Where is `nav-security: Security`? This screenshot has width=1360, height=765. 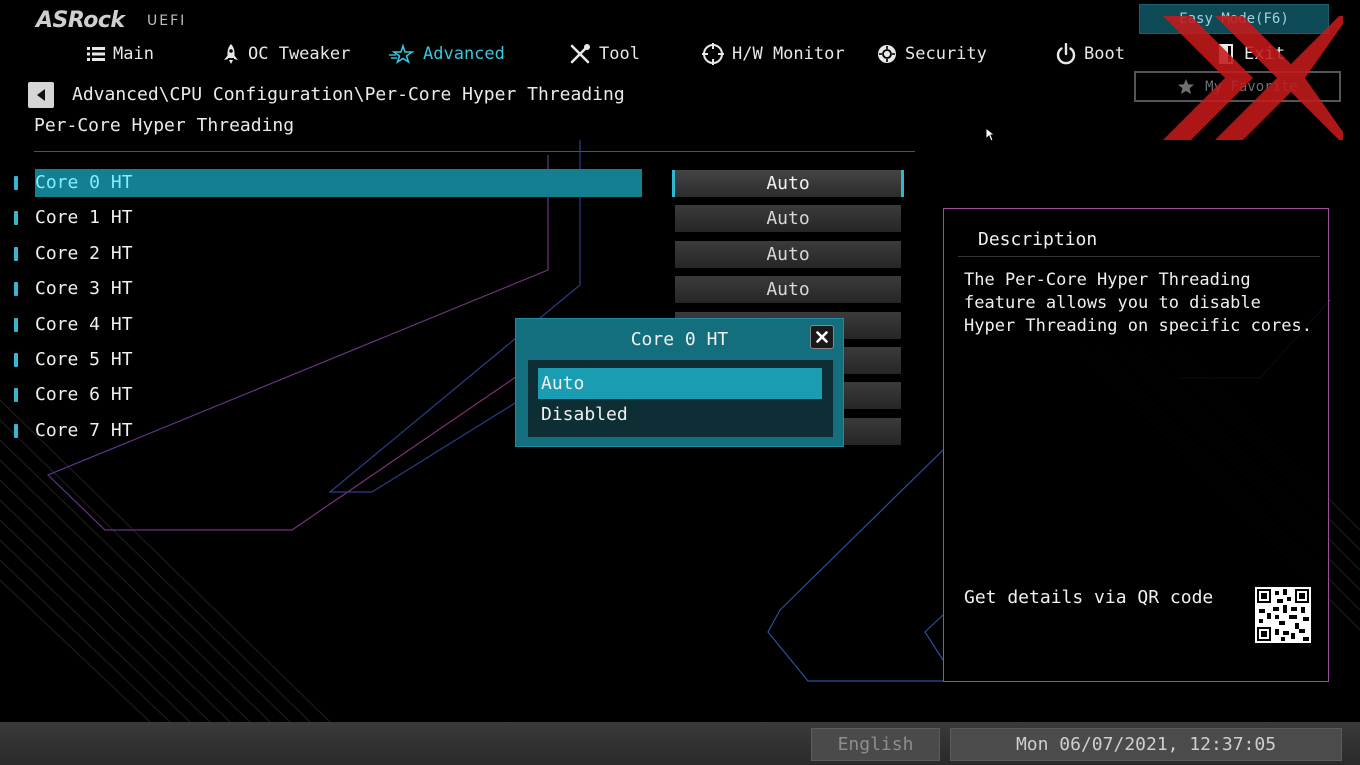 nav-security: Security is located at coordinates (932, 54).